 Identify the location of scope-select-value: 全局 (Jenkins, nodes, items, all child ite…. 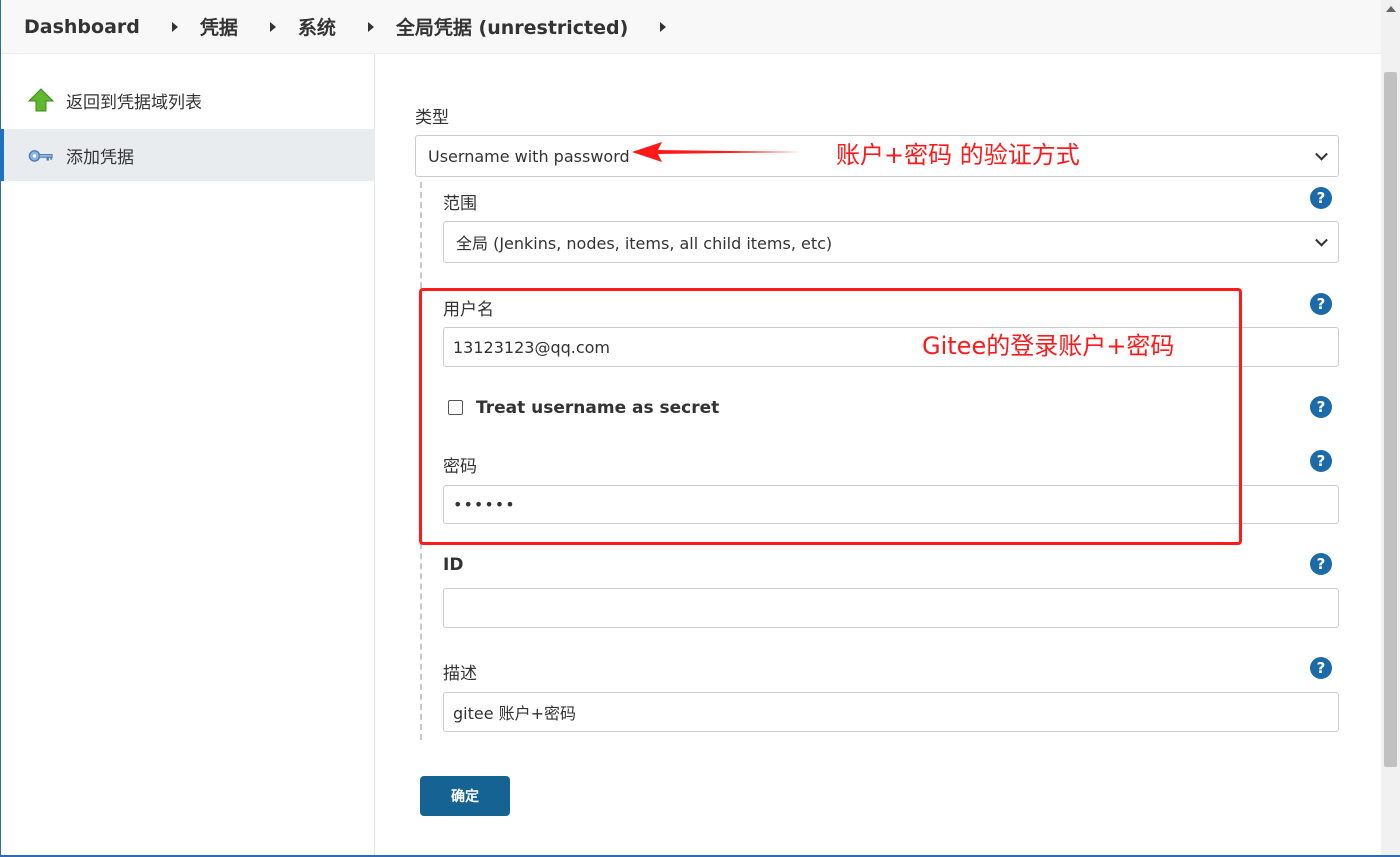
(644, 243).